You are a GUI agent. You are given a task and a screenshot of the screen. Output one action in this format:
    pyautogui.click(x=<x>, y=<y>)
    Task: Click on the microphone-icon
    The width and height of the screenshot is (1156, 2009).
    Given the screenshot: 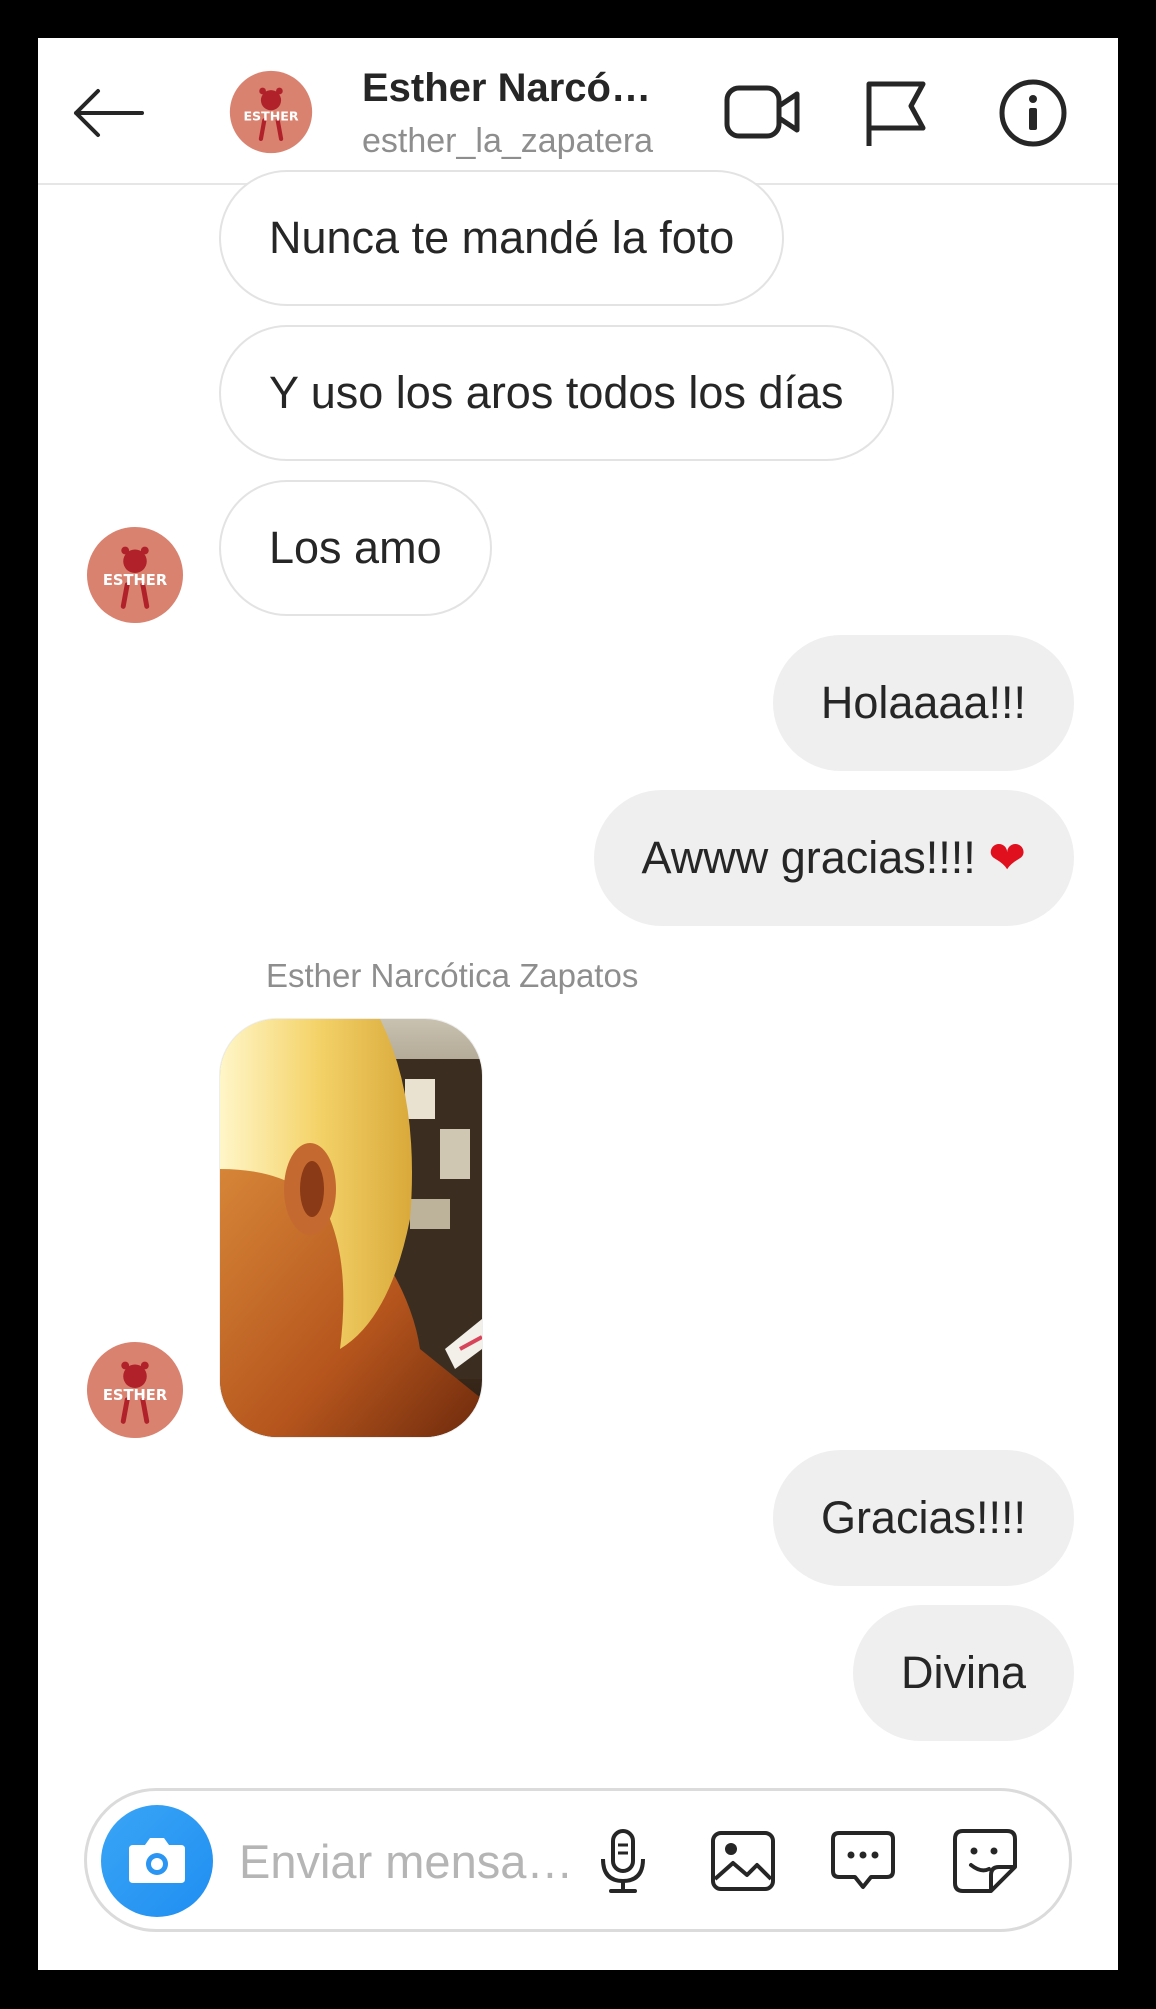 What is the action you would take?
    pyautogui.click(x=623, y=1861)
    